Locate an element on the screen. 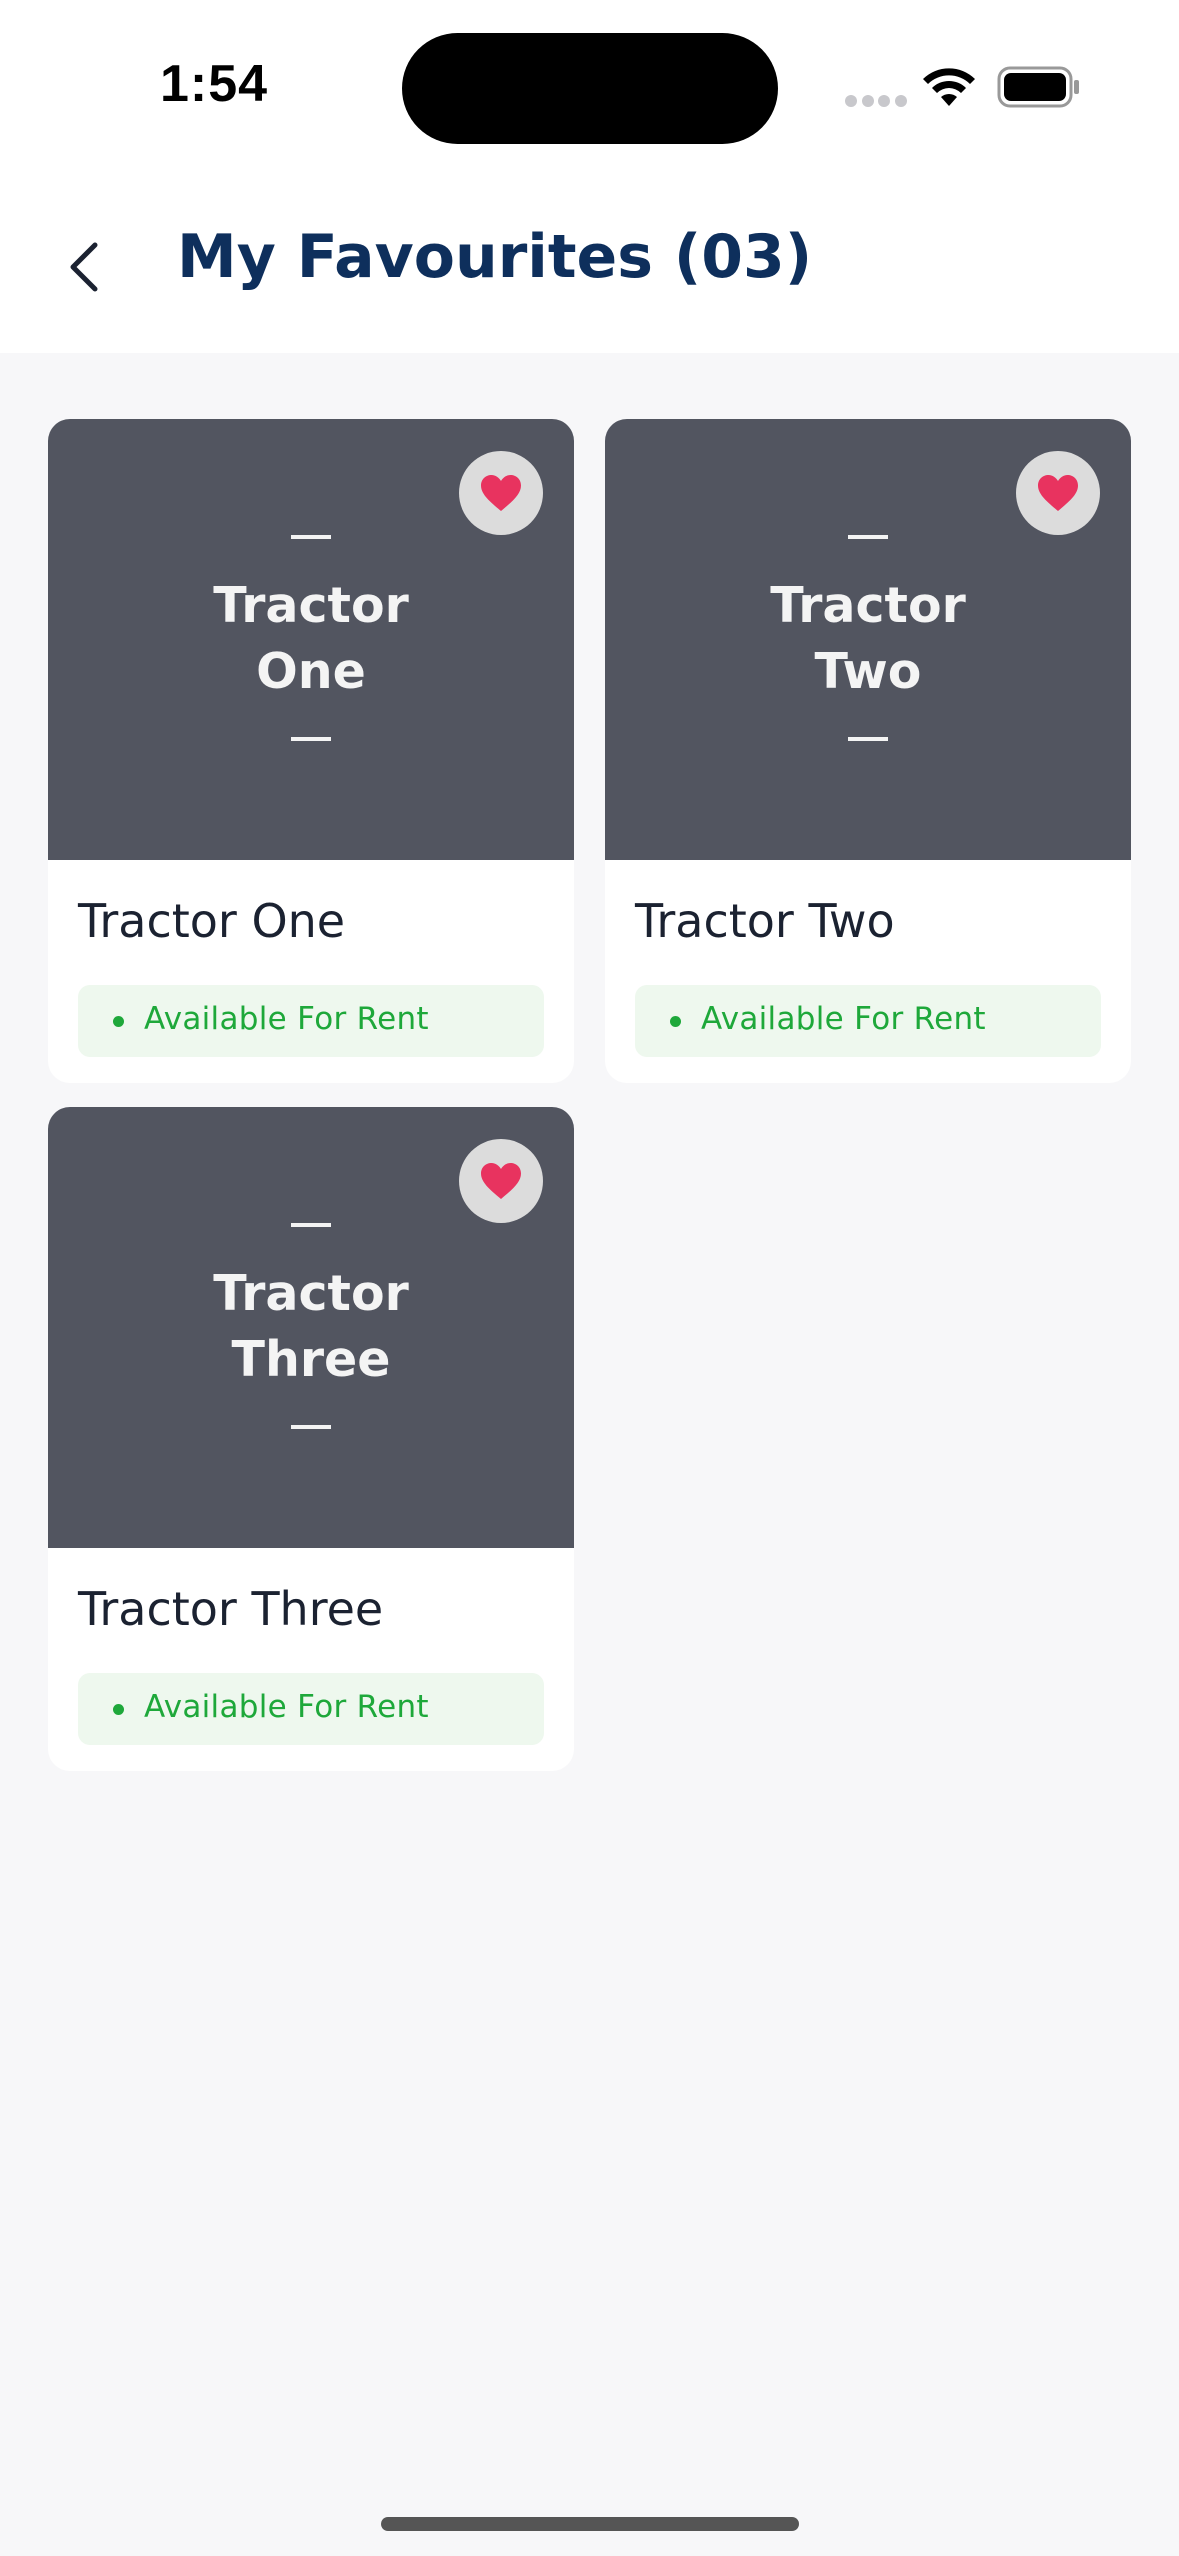 Image resolution: width=1179 pixels, height=2556 pixels. battery-icon is located at coordinates (1038, 87).